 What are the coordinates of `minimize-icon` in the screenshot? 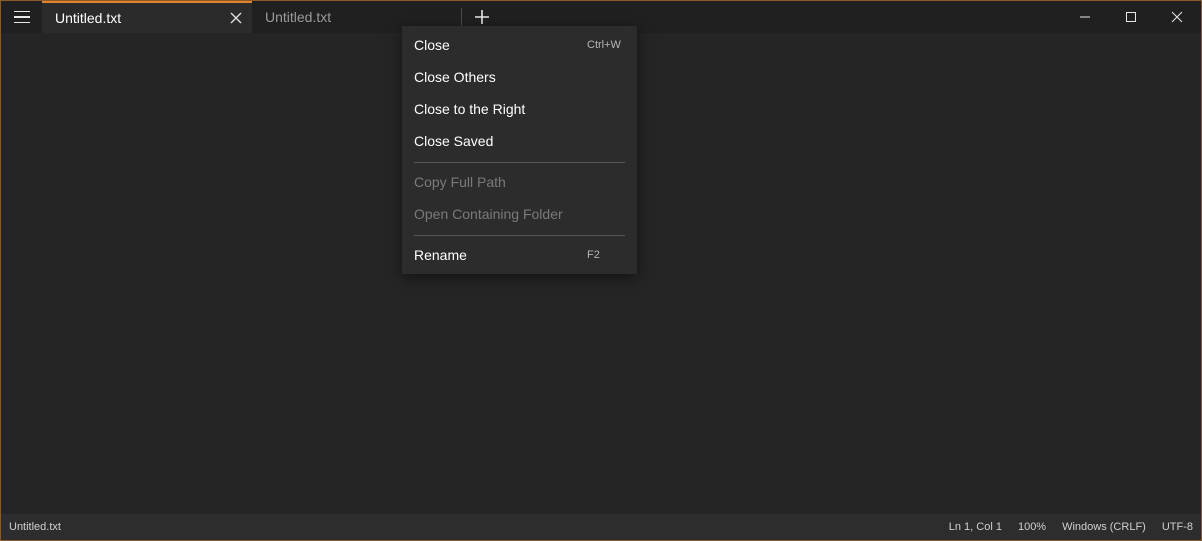 It's located at (1085, 16).